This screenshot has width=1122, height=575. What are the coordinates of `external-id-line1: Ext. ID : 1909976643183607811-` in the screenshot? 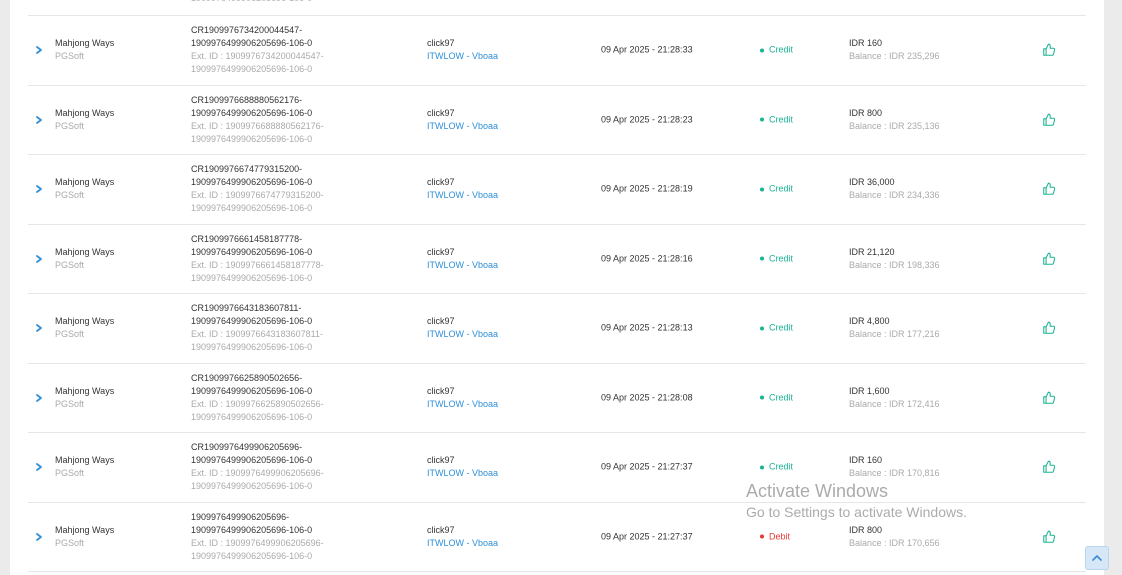 It's located at (257, 334).